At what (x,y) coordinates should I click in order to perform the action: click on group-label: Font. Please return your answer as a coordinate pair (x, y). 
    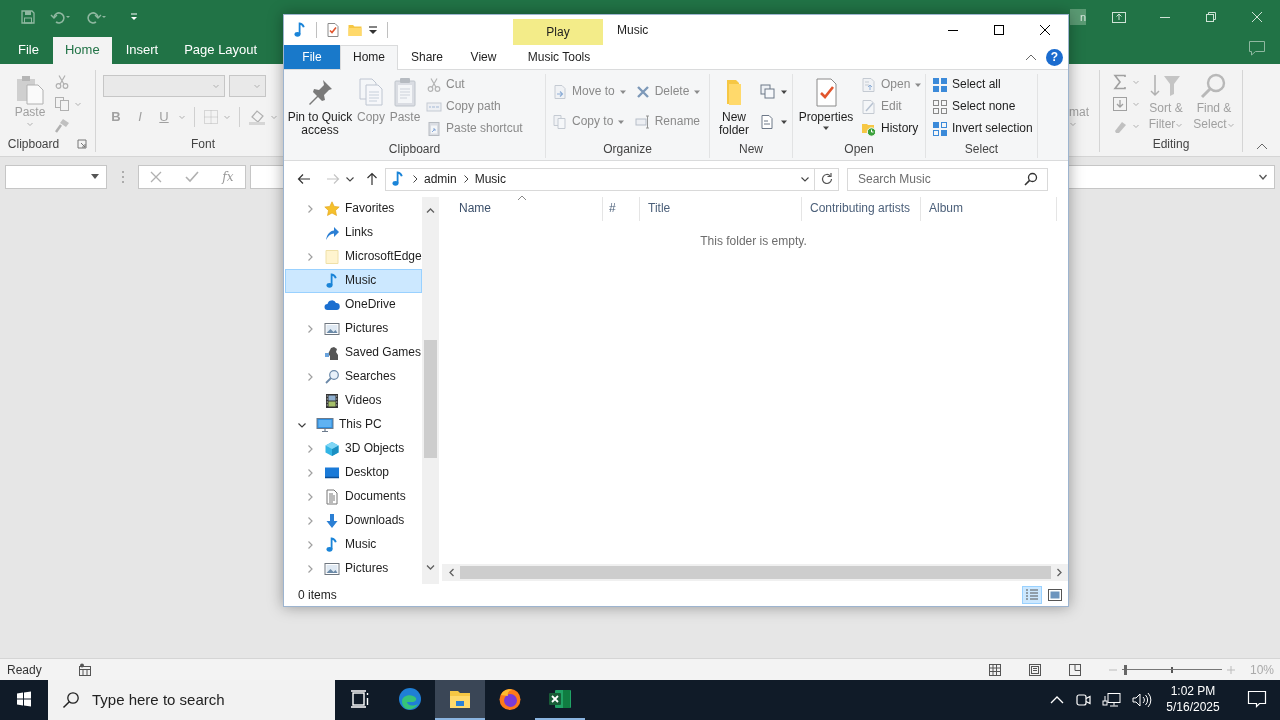
    Looking at the image, I should click on (203, 144).